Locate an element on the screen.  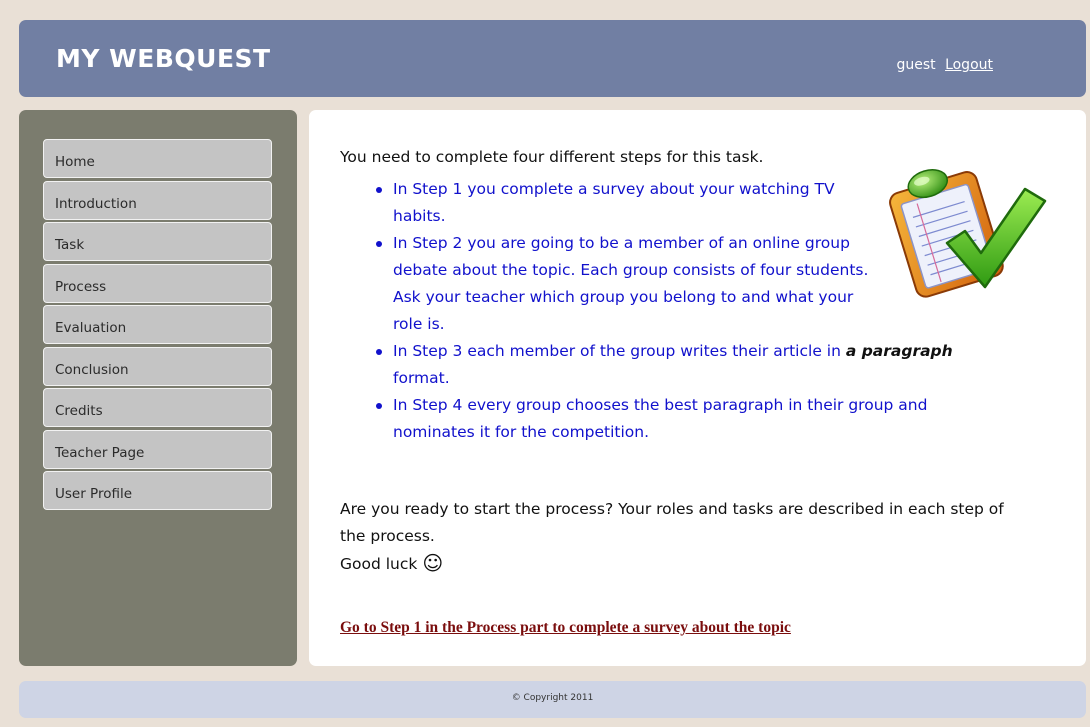
footer: © Copyright 2011 is located at coordinates (552, 699).